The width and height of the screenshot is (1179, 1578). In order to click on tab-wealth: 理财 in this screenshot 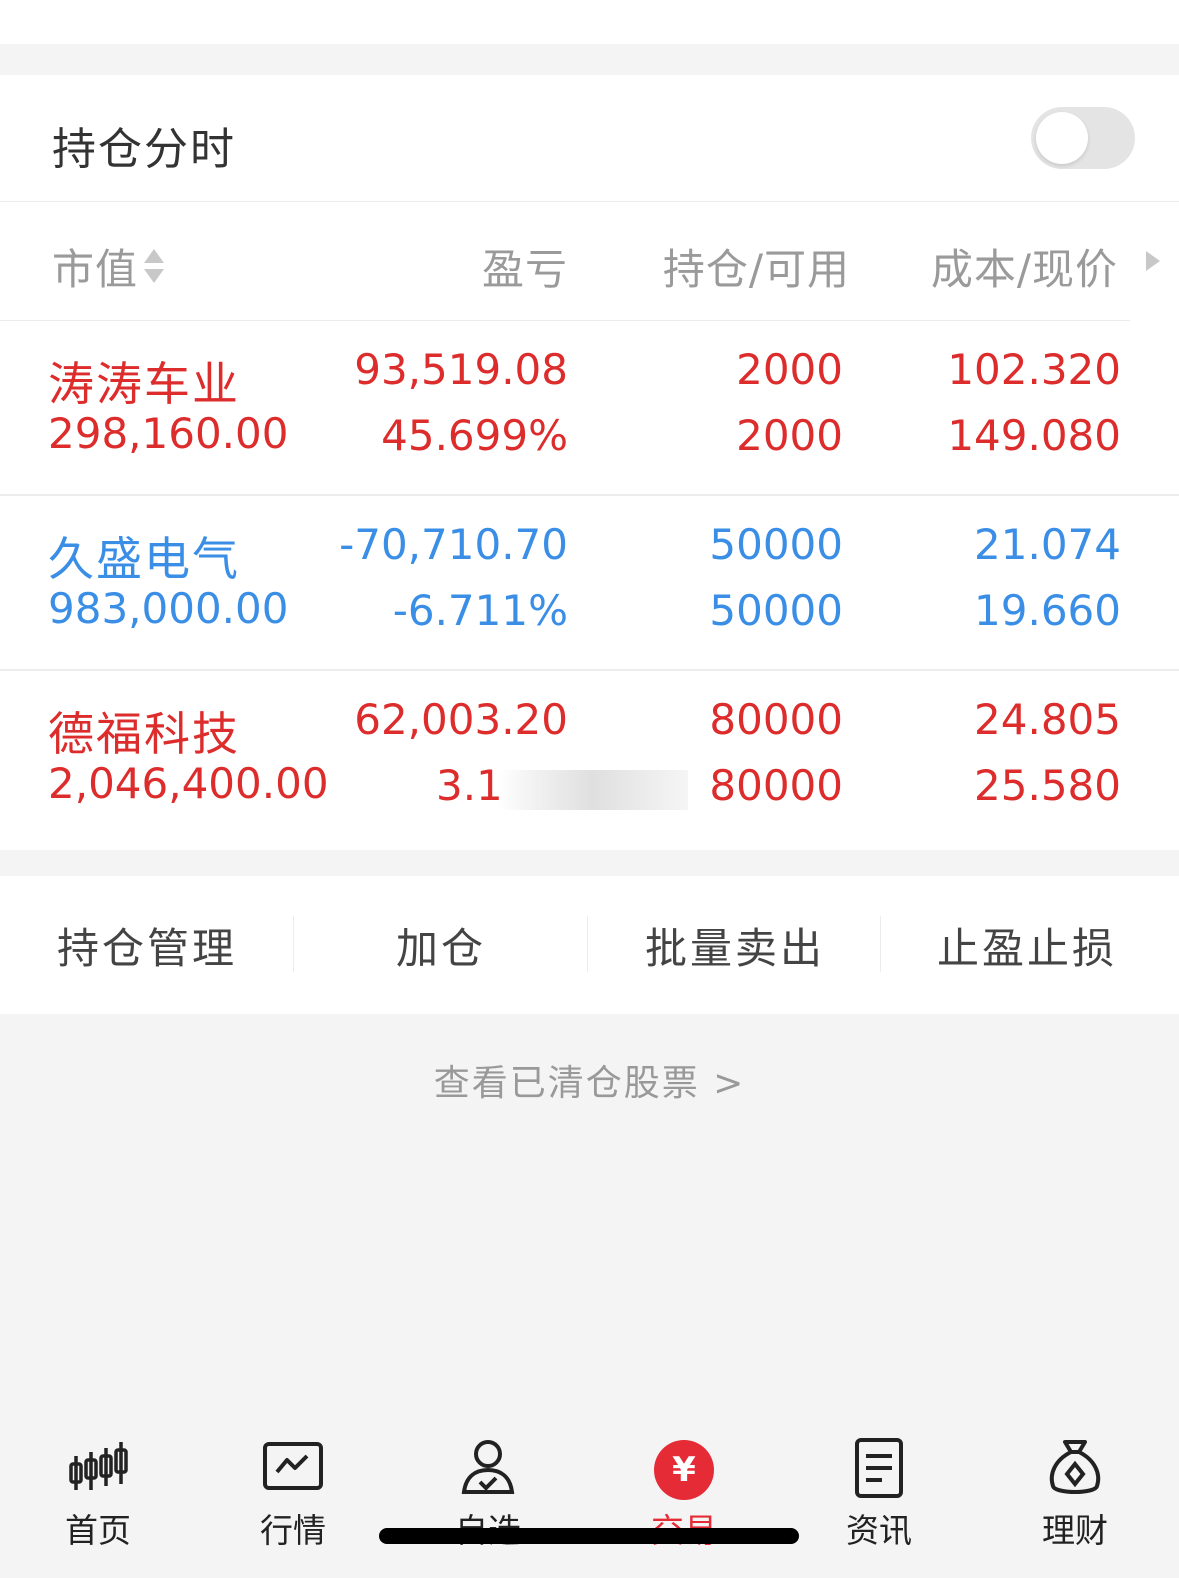, I will do `click(1075, 1498)`.